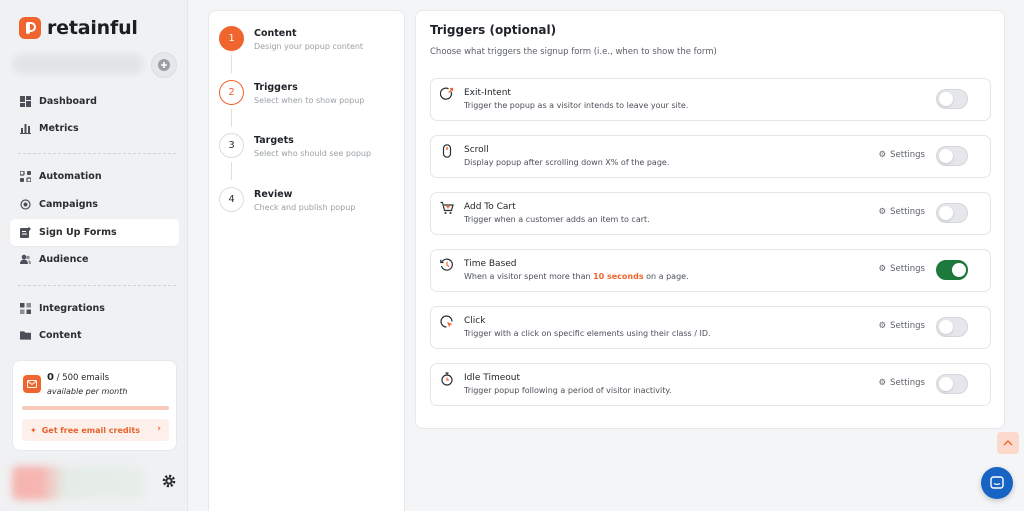 This screenshot has width=1024, height=511. I want to click on step-title: Targets, so click(274, 140).